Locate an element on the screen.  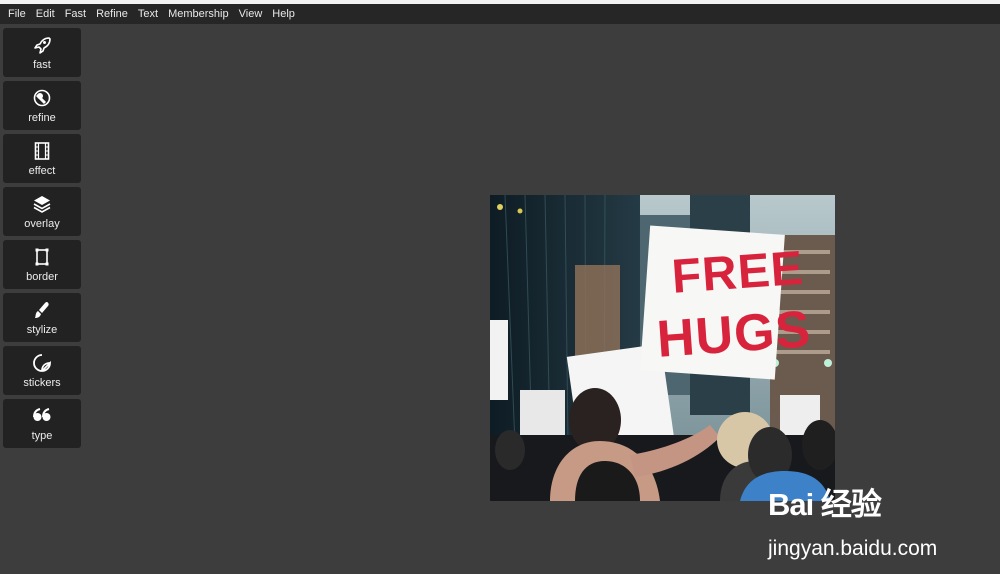
tool-stickers-button: stickers is located at coordinates (42, 370).